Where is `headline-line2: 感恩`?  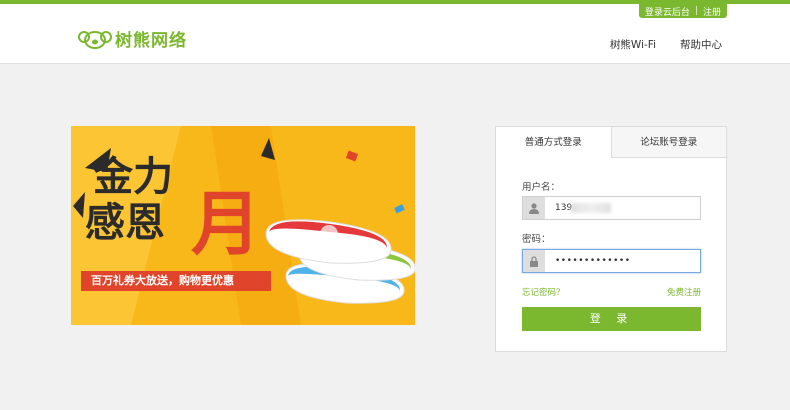
headline-line2: 感恩 is located at coordinates (125, 223).